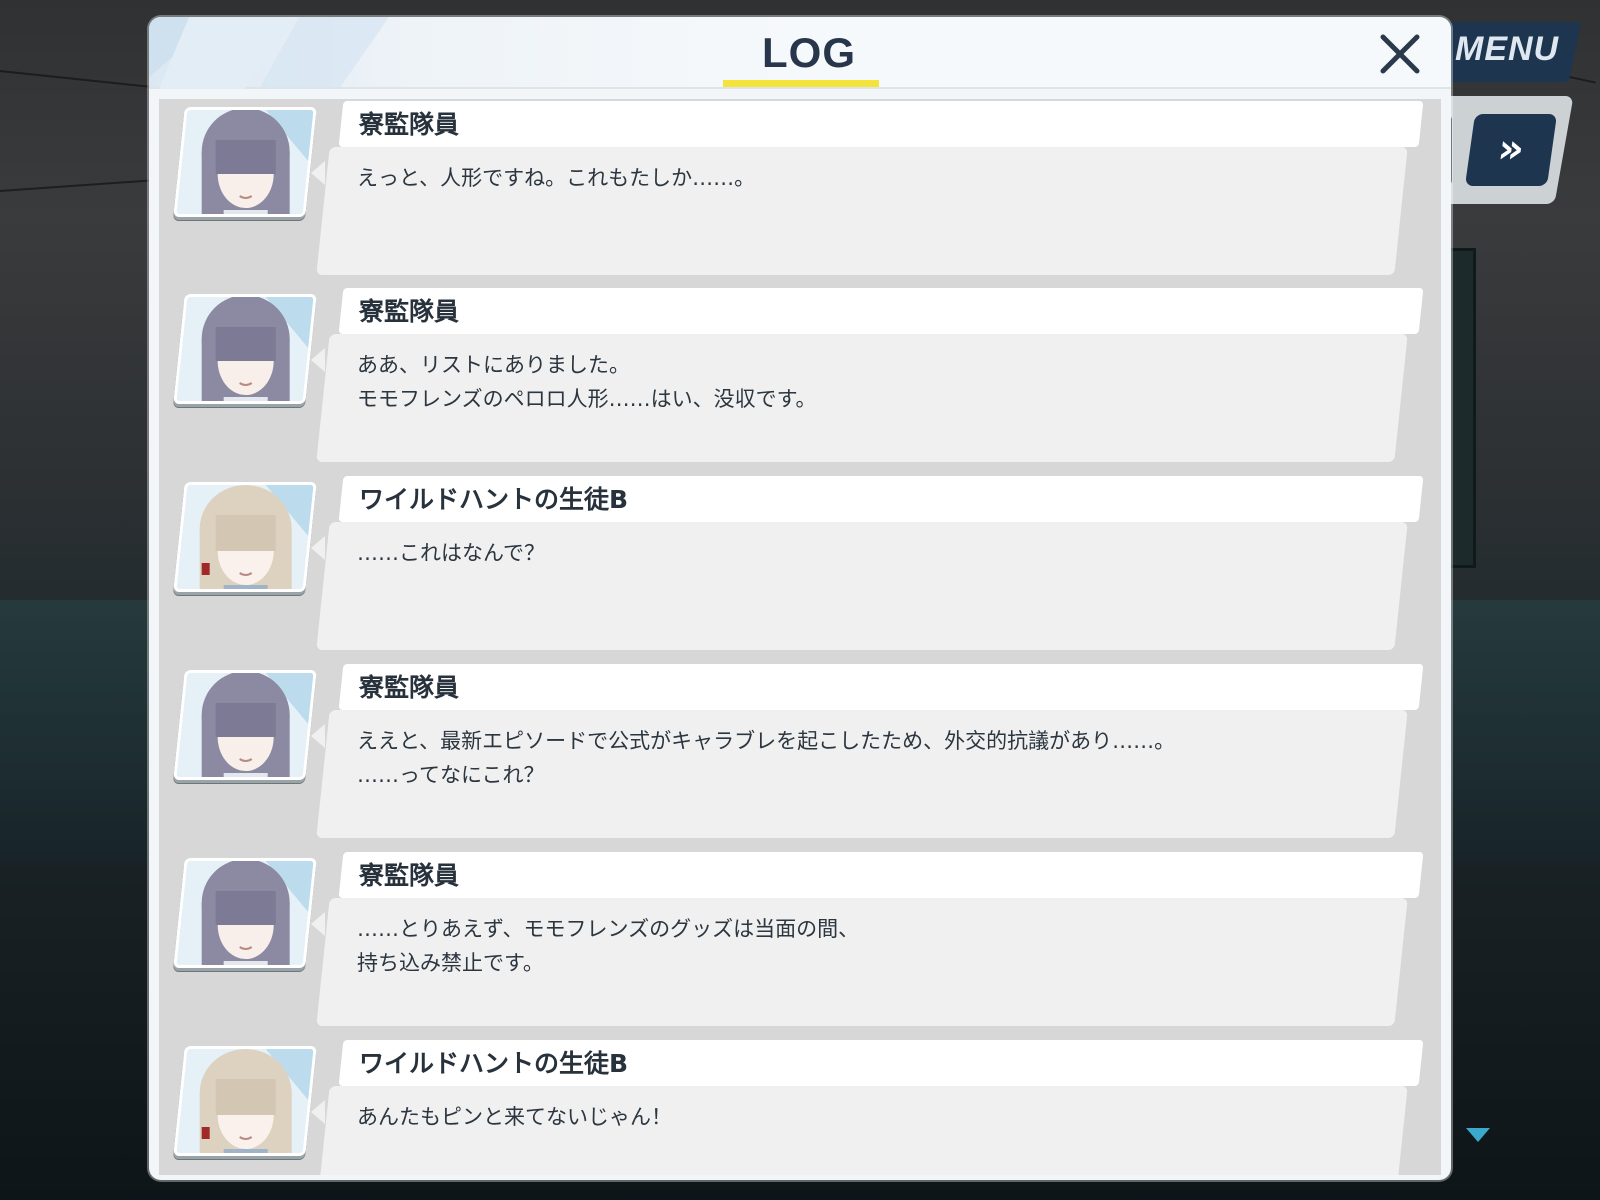 This screenshot has height=1200, width=1600. I want to click on log-header: LOG, so click(800, 53).